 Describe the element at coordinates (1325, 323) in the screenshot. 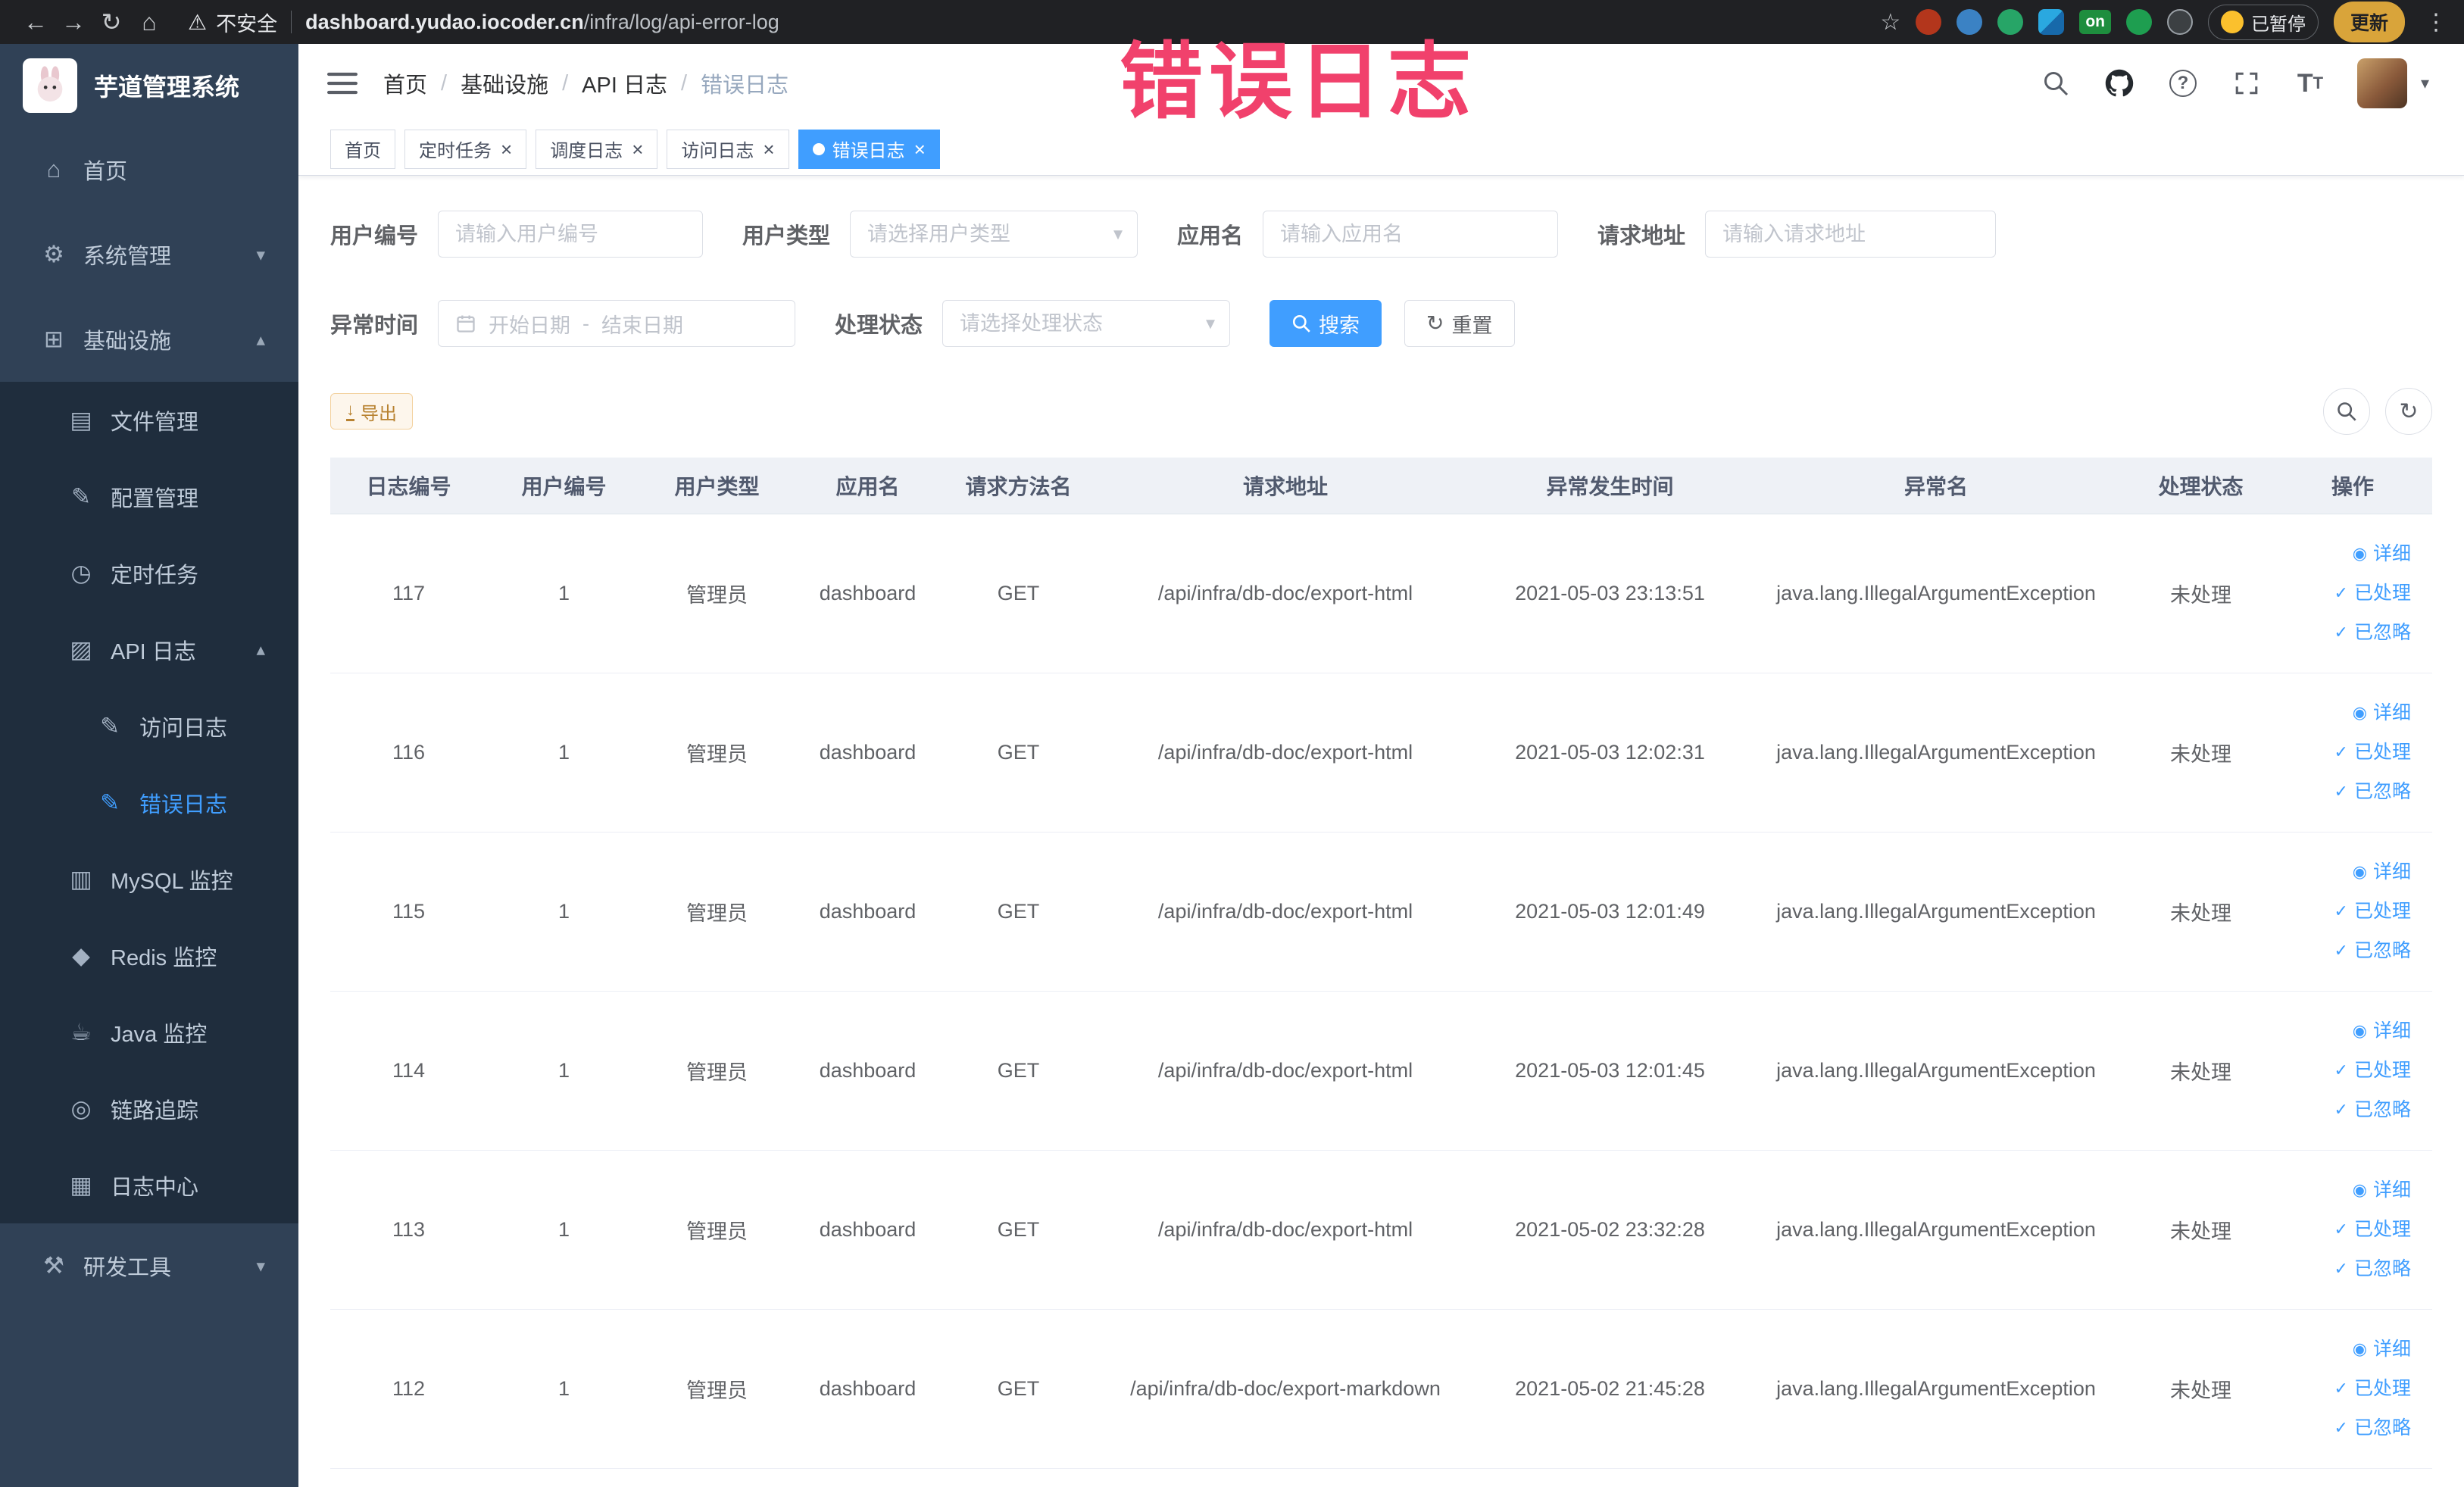

I see `search-button: 搜索` at that location.